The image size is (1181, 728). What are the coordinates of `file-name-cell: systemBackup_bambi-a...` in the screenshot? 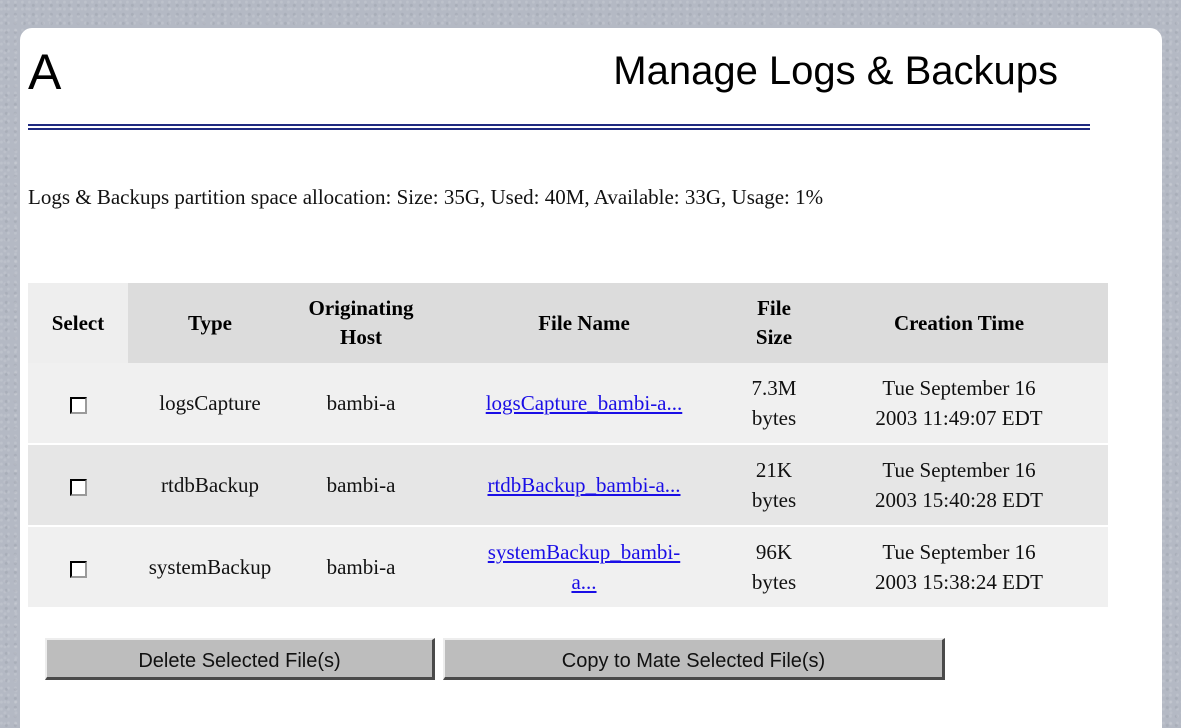 It's located at (584, 566).